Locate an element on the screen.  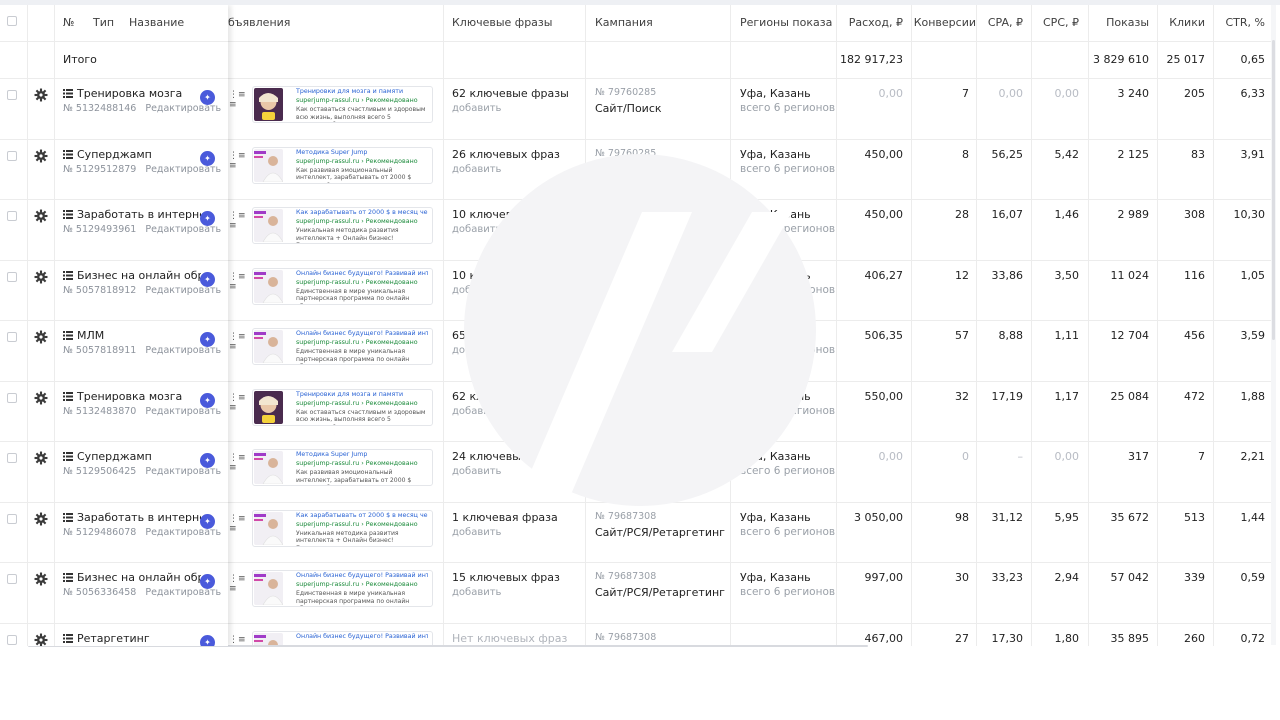
header-regions: Регионы показа is located at coordinates (786, 23).